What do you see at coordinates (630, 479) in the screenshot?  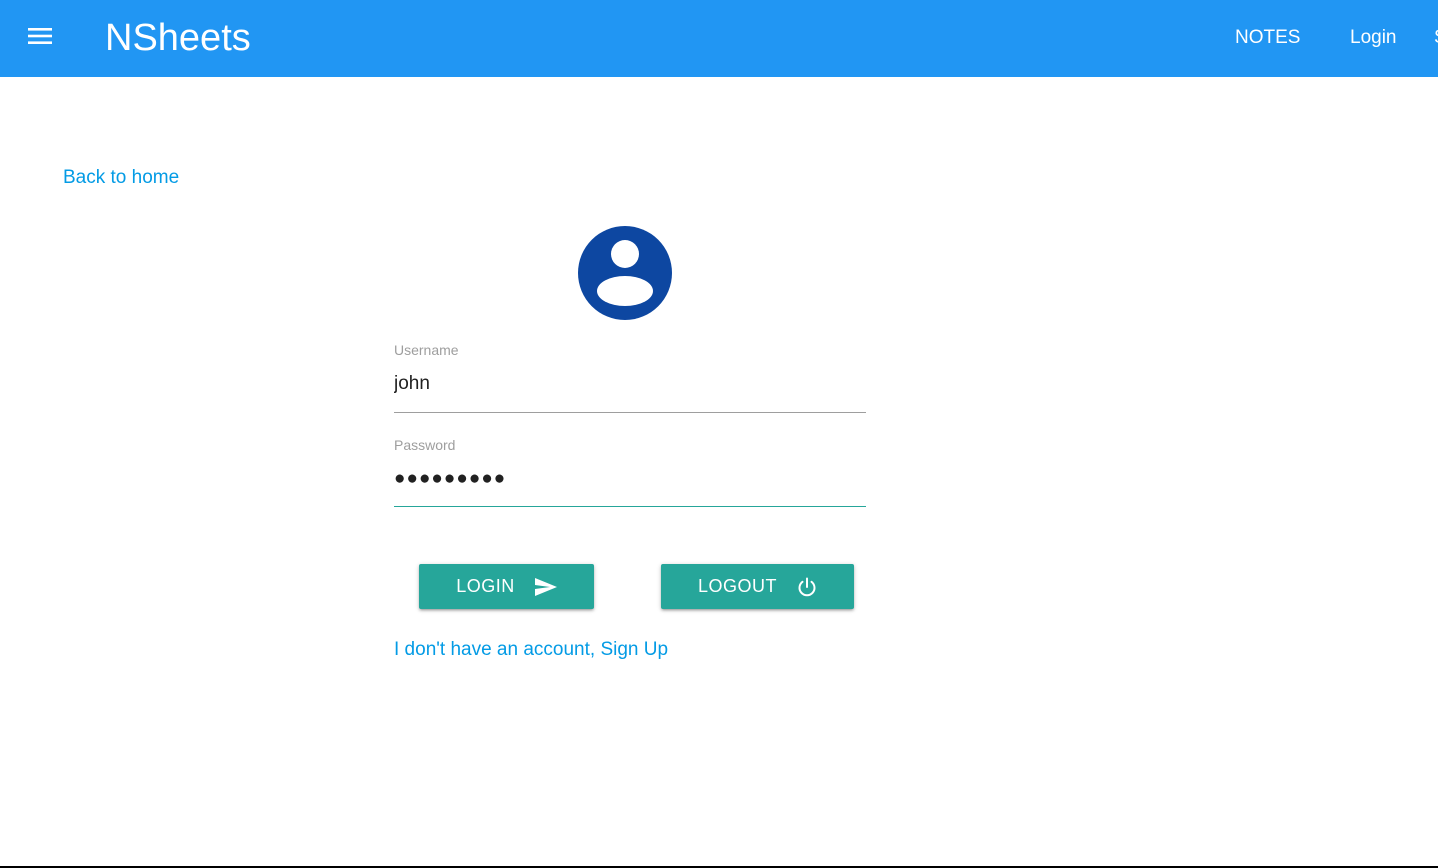 I see `password-input` at bounding box center [630, 479].